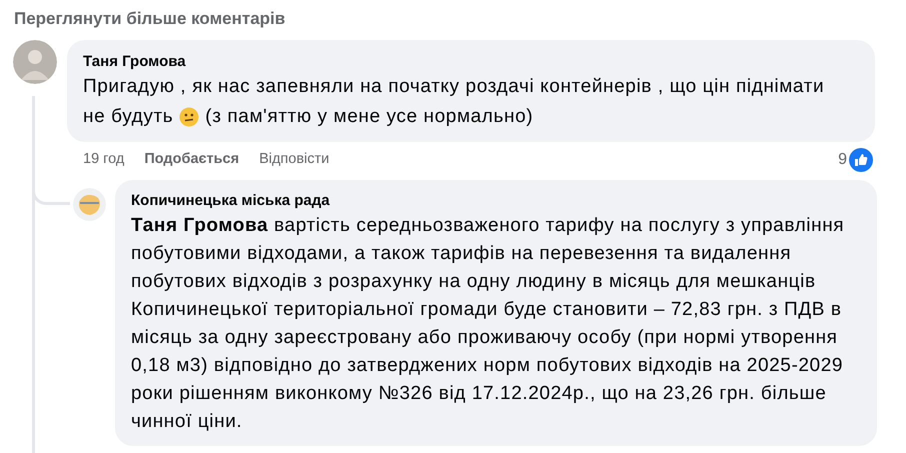 The image size is (906, 453). I want to click on thumbs-up-icon, so click(861, 160).